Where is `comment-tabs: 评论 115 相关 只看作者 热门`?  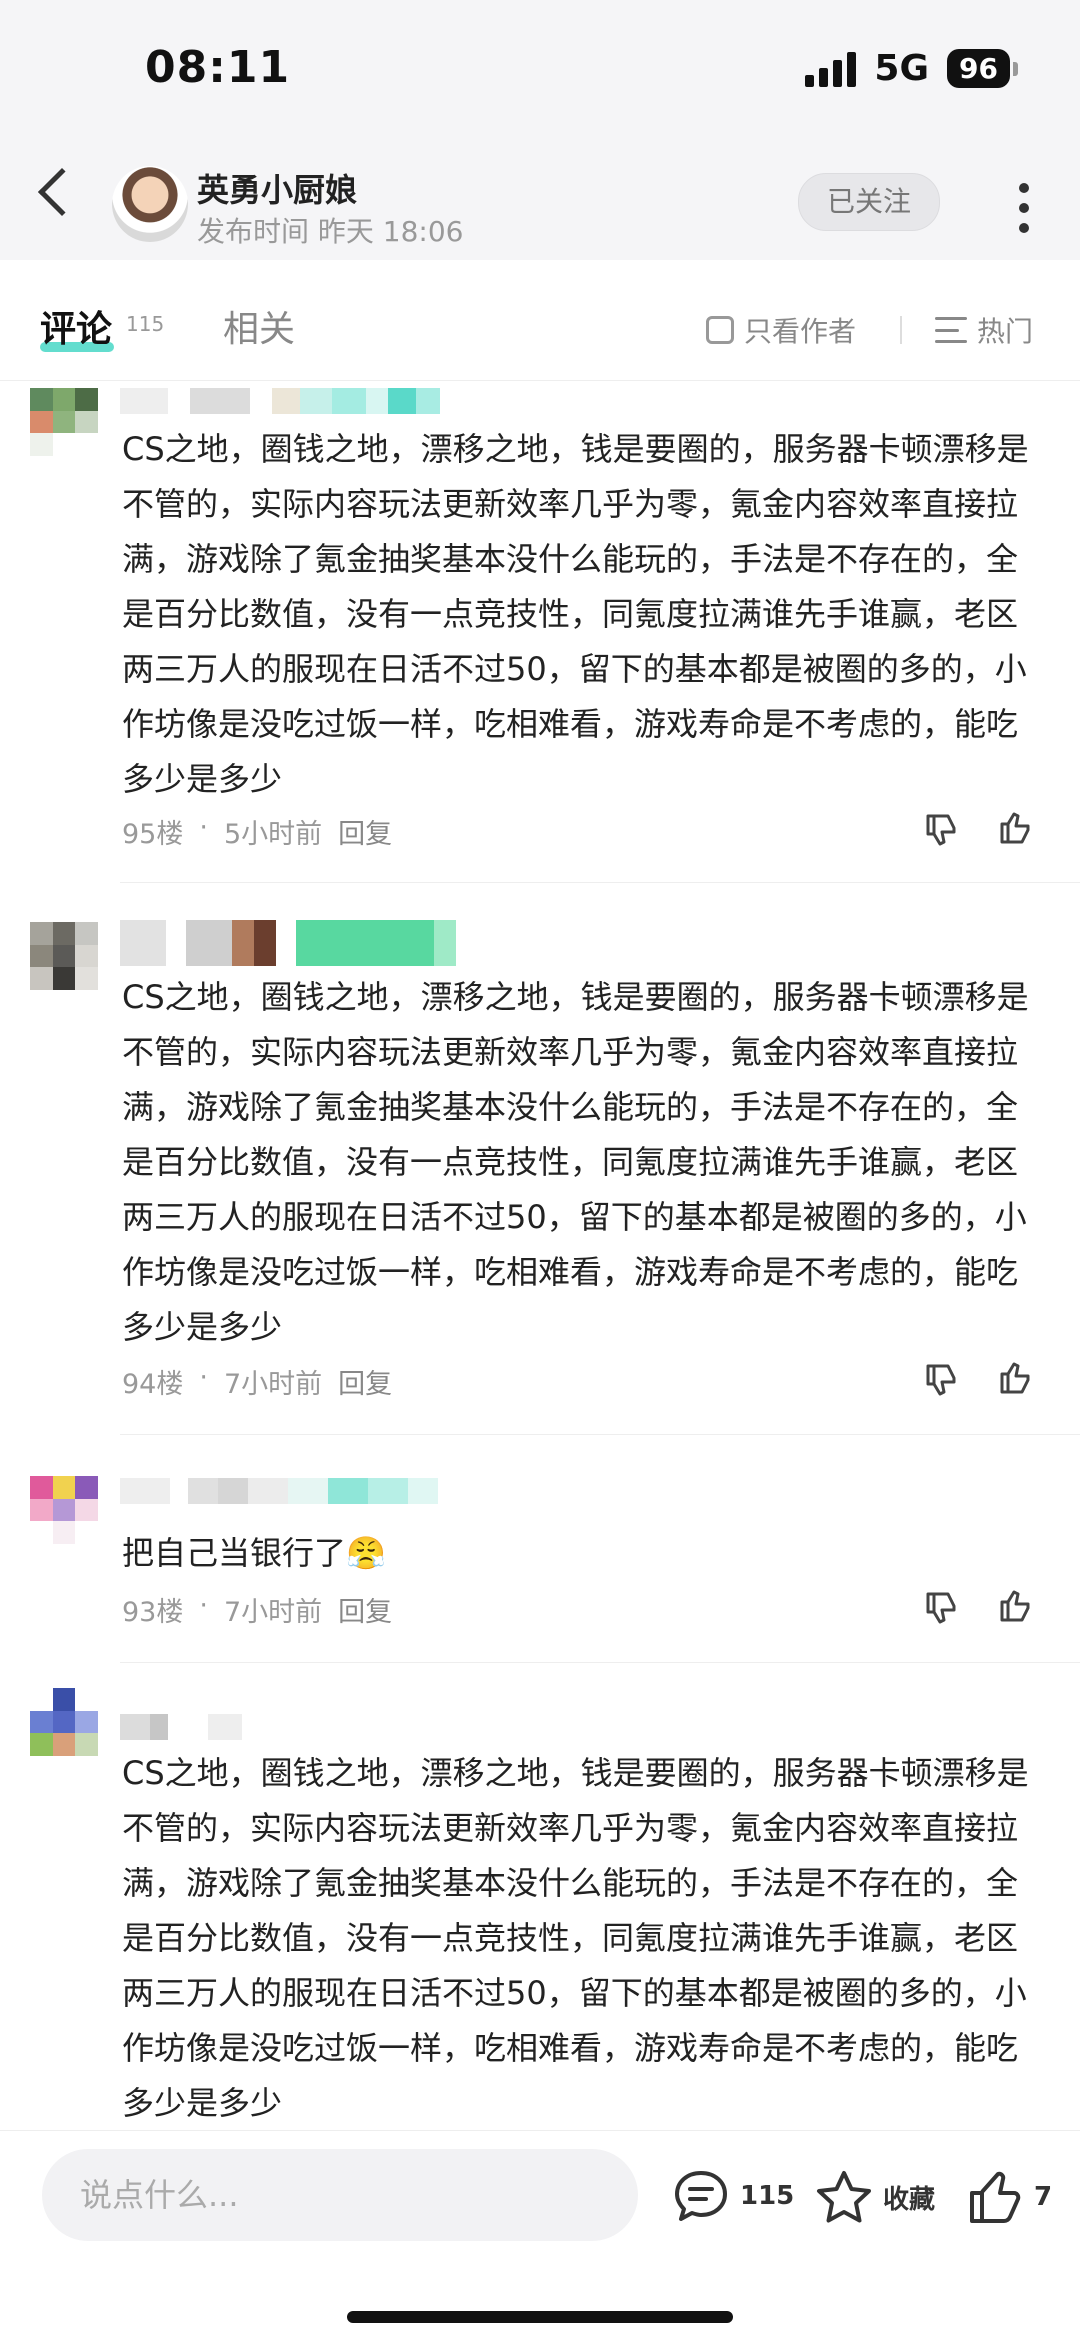
comment-tabs: 评论 115 相关 只看作者 热门 is located at coordinates (540, 320).